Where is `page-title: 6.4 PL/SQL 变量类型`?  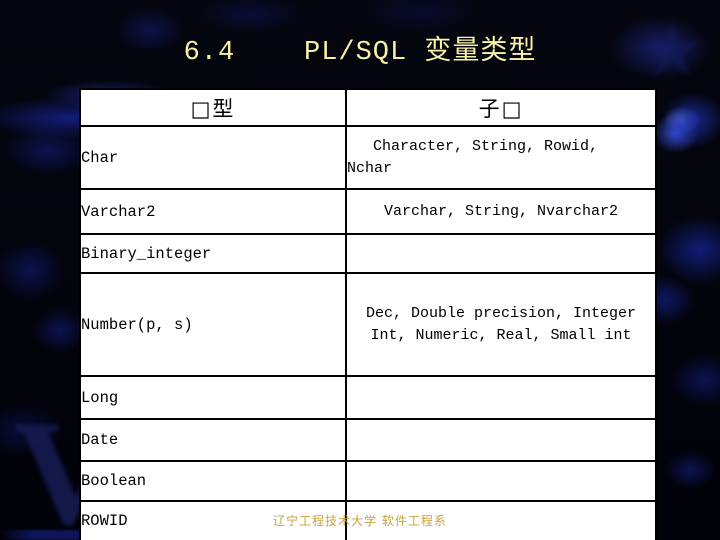 page-title: 6.4 PL/SQL 变量类型 is located at coordinates (360, 53).